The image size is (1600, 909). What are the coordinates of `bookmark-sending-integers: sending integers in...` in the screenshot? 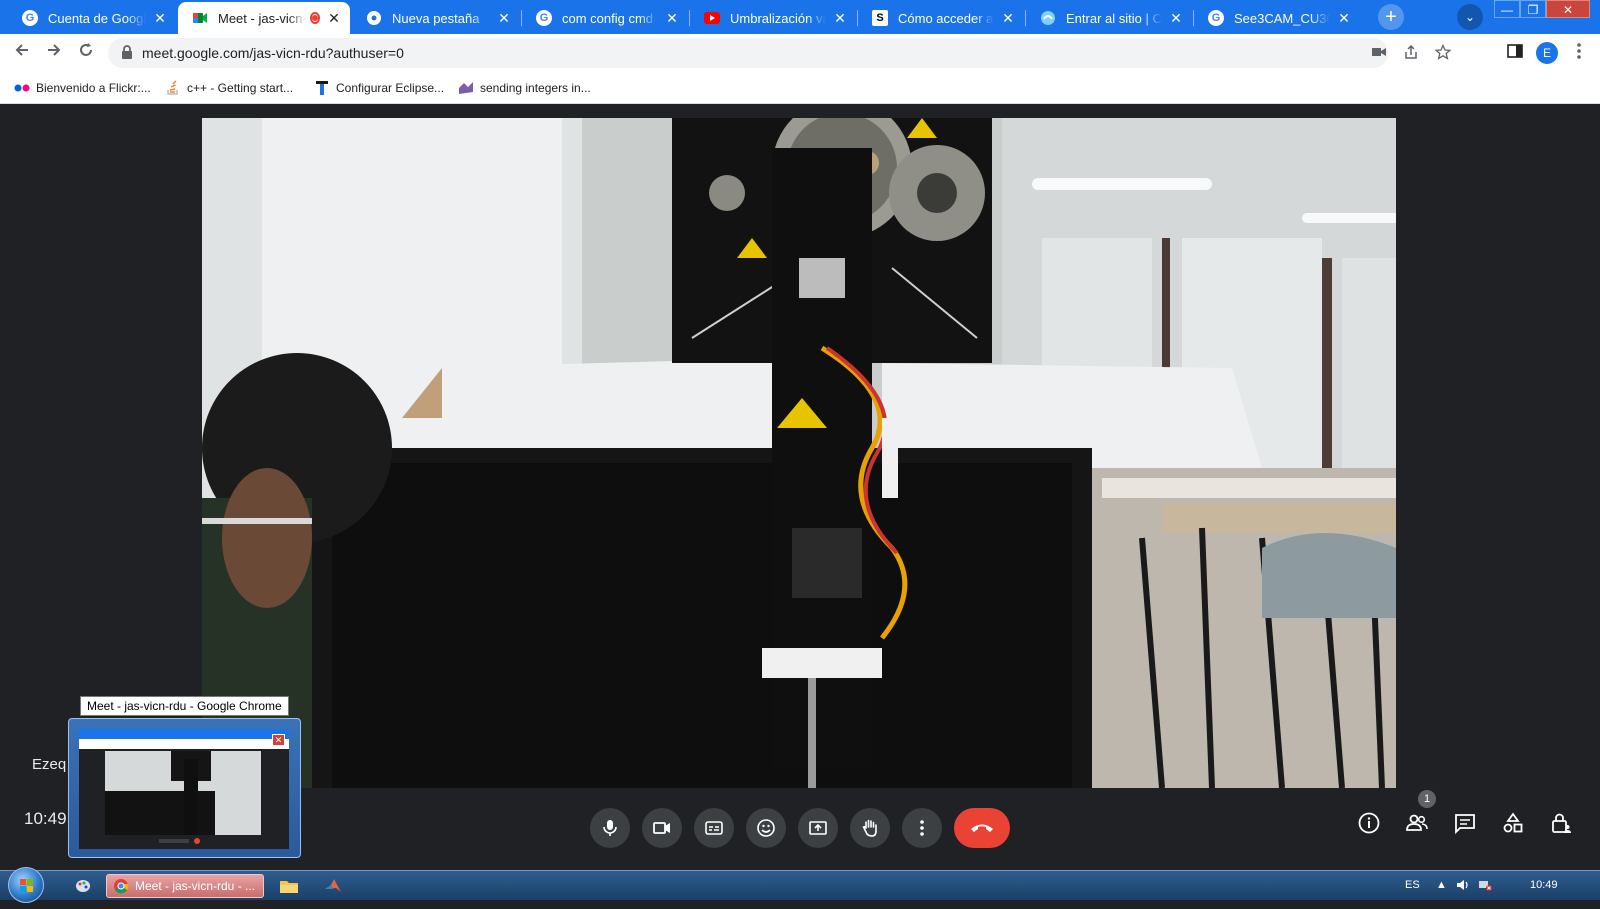 It's located at (524, 88).